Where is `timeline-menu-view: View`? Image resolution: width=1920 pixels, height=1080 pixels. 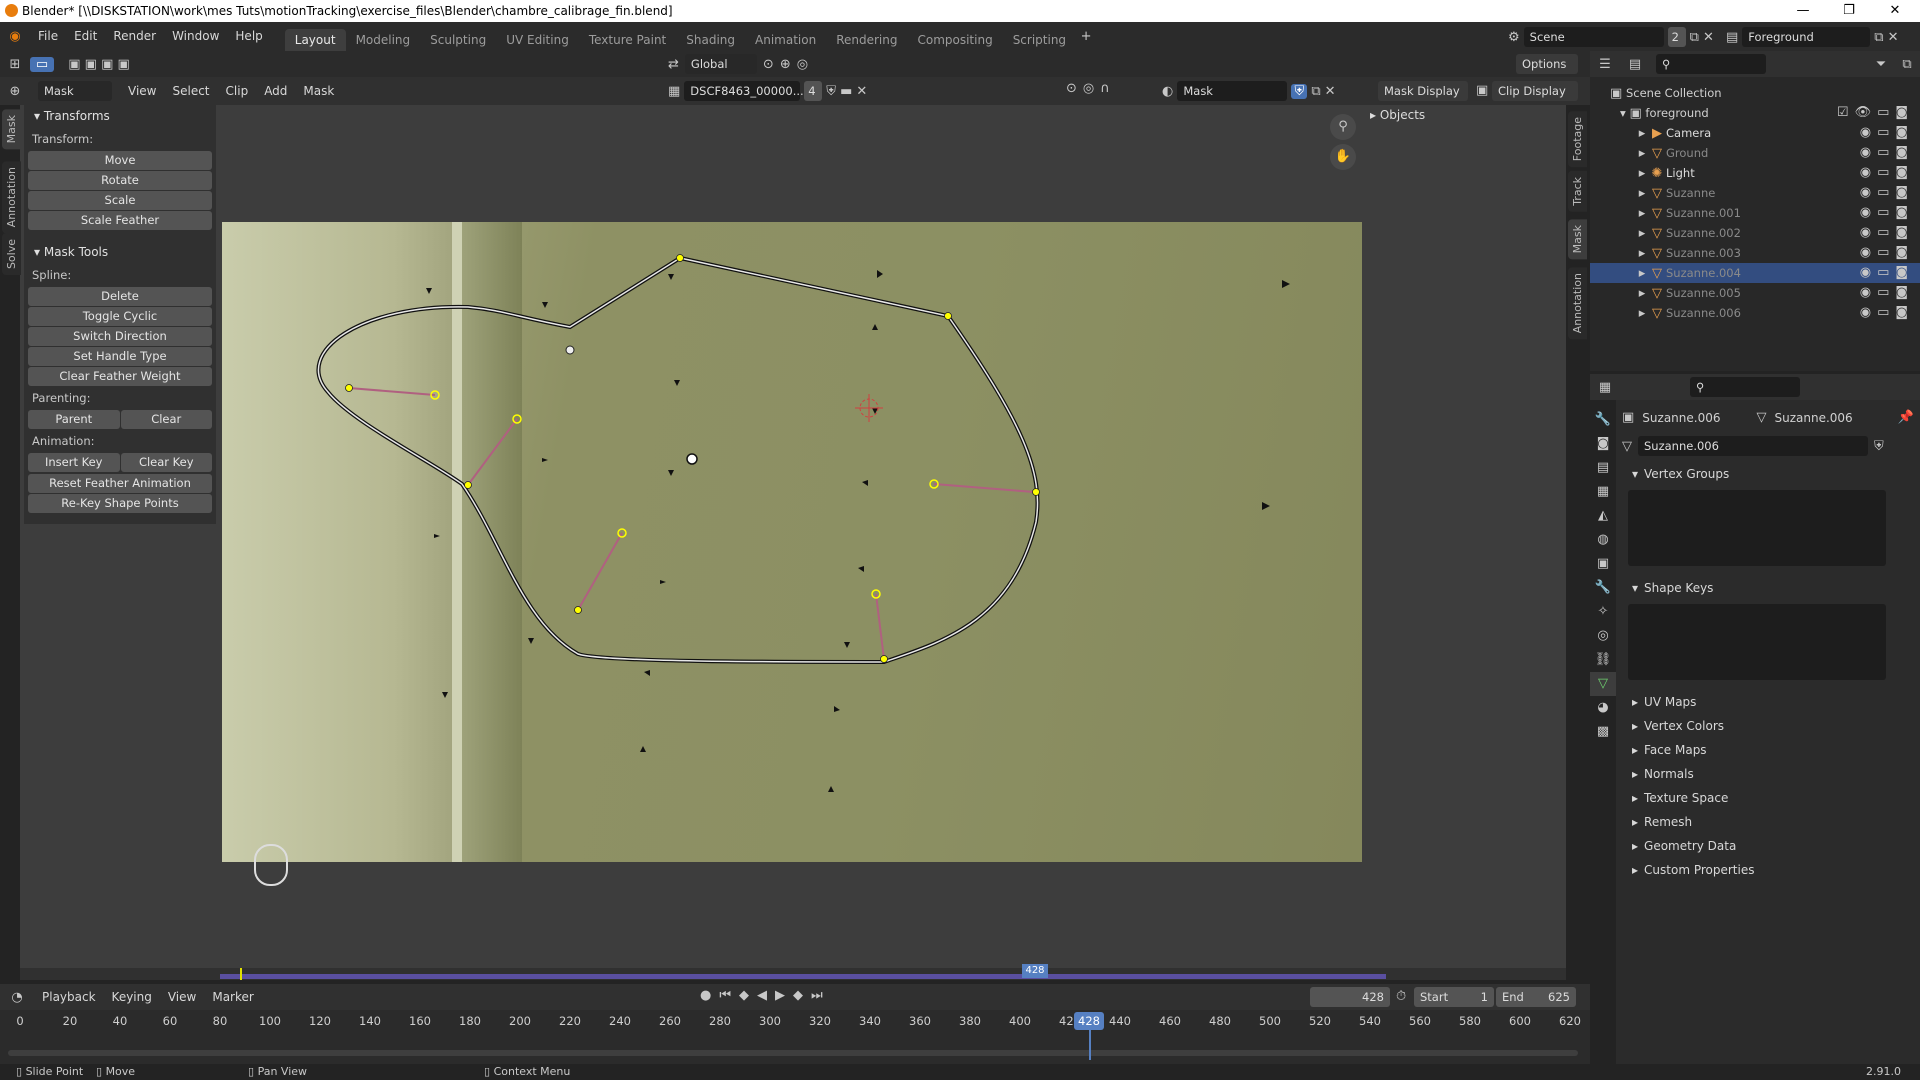 timeline-menu-view: View is located at coordinates (182, 997).